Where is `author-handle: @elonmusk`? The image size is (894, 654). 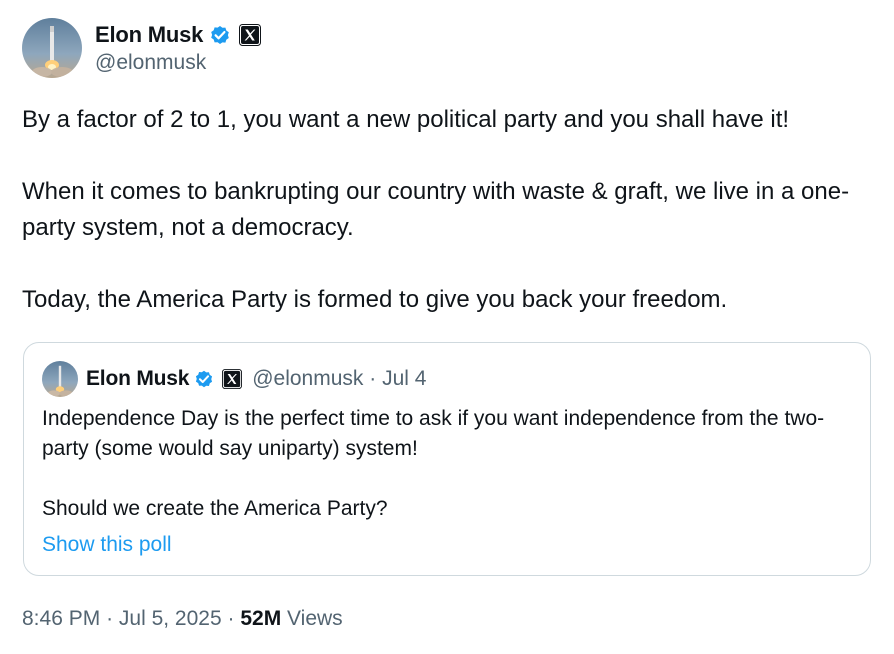 author-handle: @elonmusk is located at coordinates (178, 63).